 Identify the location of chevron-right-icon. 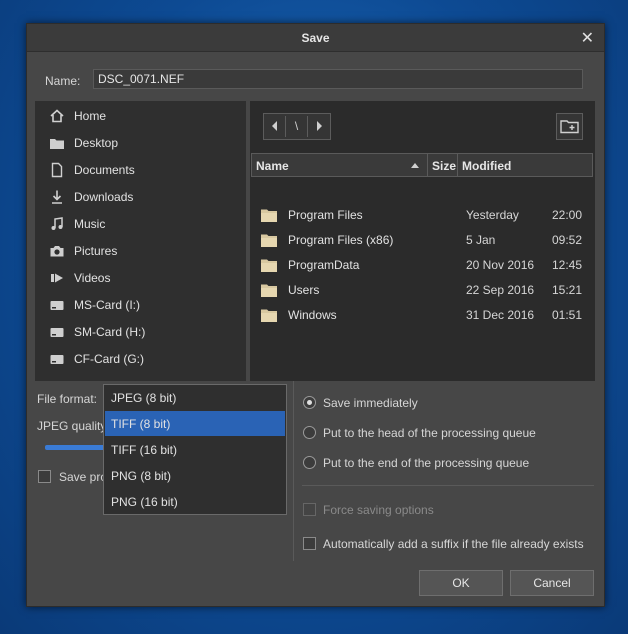
(319, 126).